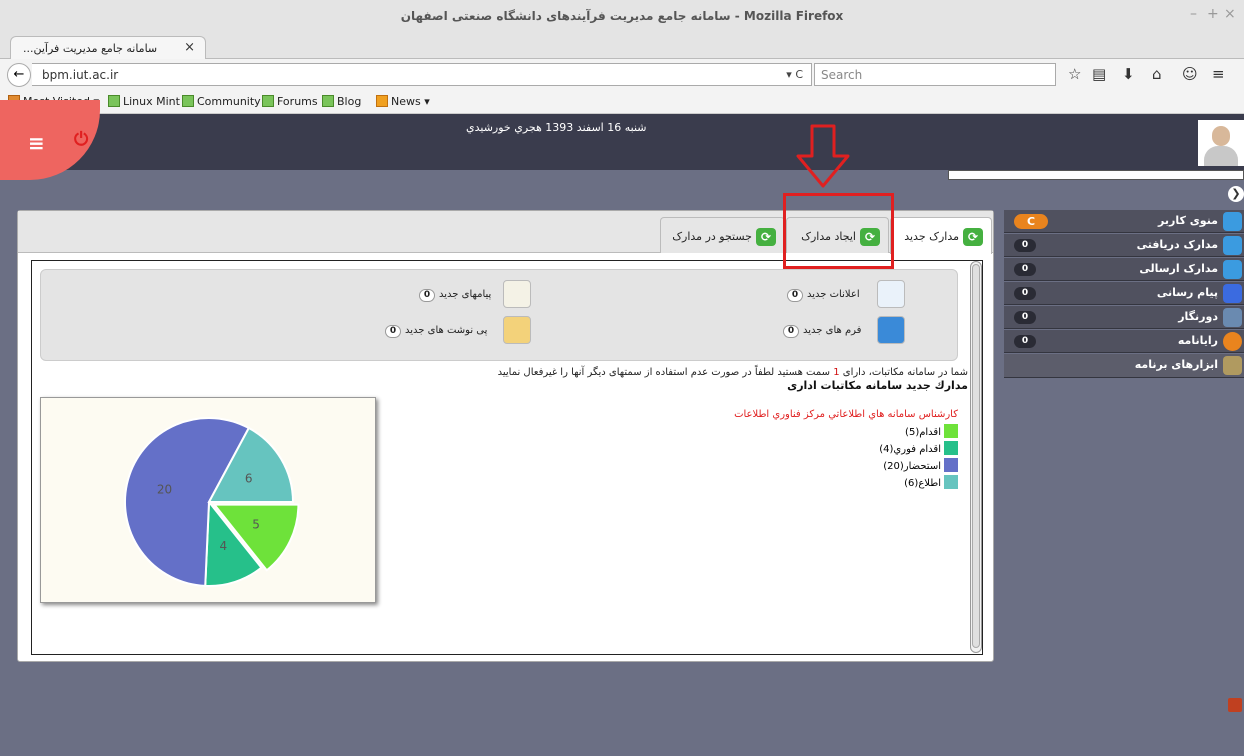 This screenshot has width=1244, height=756. I want to click on tab-search-documents: جستجو در مدارک ⟳, so click(722, 235).